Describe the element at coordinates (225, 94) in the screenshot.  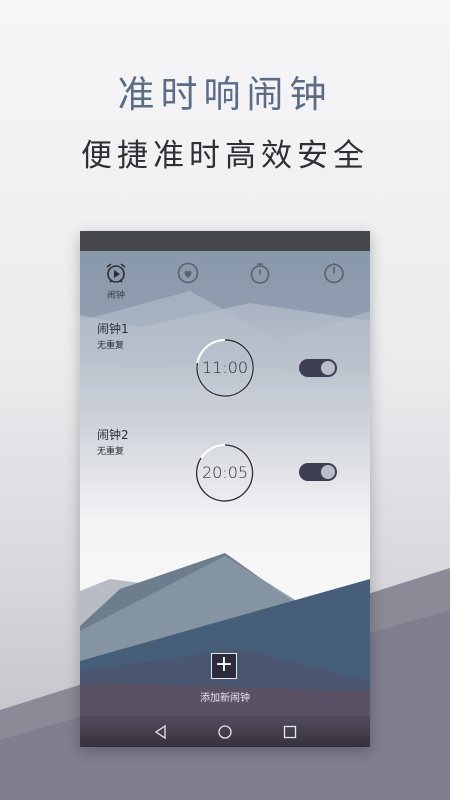
I see `hero-title: 准时响闹钟` at that location.